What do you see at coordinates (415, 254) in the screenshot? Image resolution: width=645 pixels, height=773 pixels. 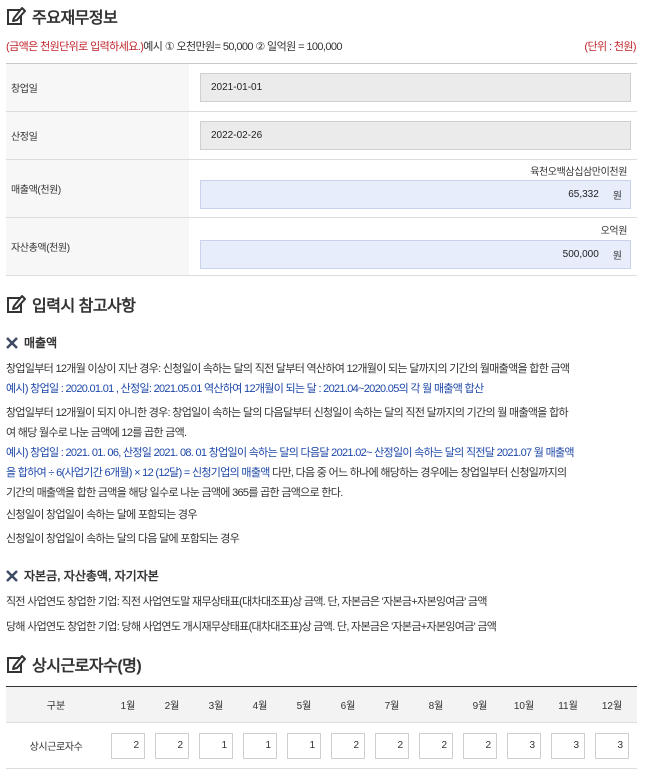 I see `assets-input: 500,000 원` at bounding box center [415, 254].